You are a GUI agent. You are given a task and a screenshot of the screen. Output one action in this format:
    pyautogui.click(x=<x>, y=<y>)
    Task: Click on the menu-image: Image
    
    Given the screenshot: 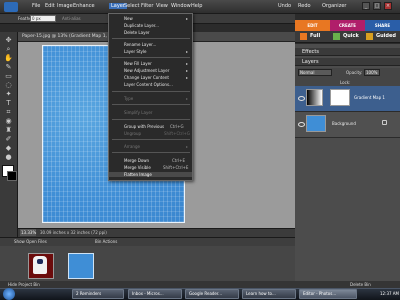 What is the action you would take?
    pyautogui.click(x=65, y=6)
    